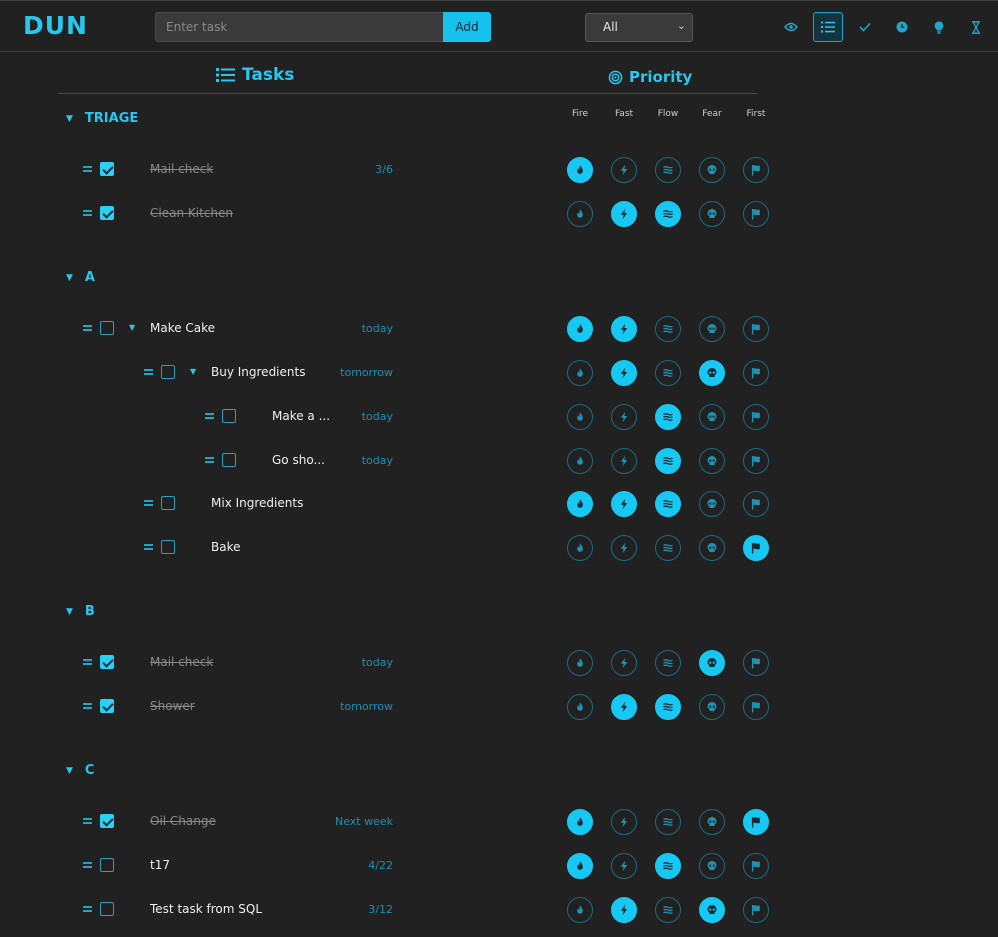  Describe the element at coordinates (639, 27) in the screenshot. I see `filter-select: All ⌄` at that location.